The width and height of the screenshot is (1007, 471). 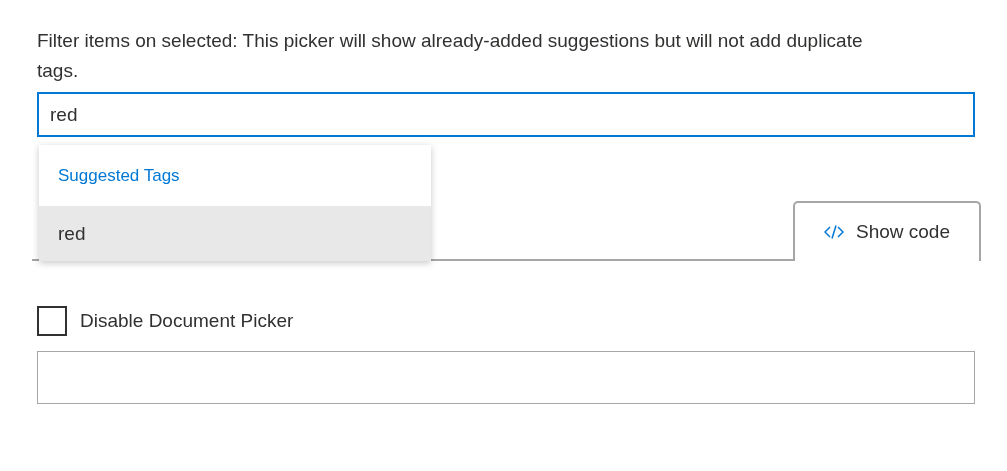 What do you see at coordinates (52, 321) in the screenshot?
I see `checkbox` at bounding box center [52, 321].